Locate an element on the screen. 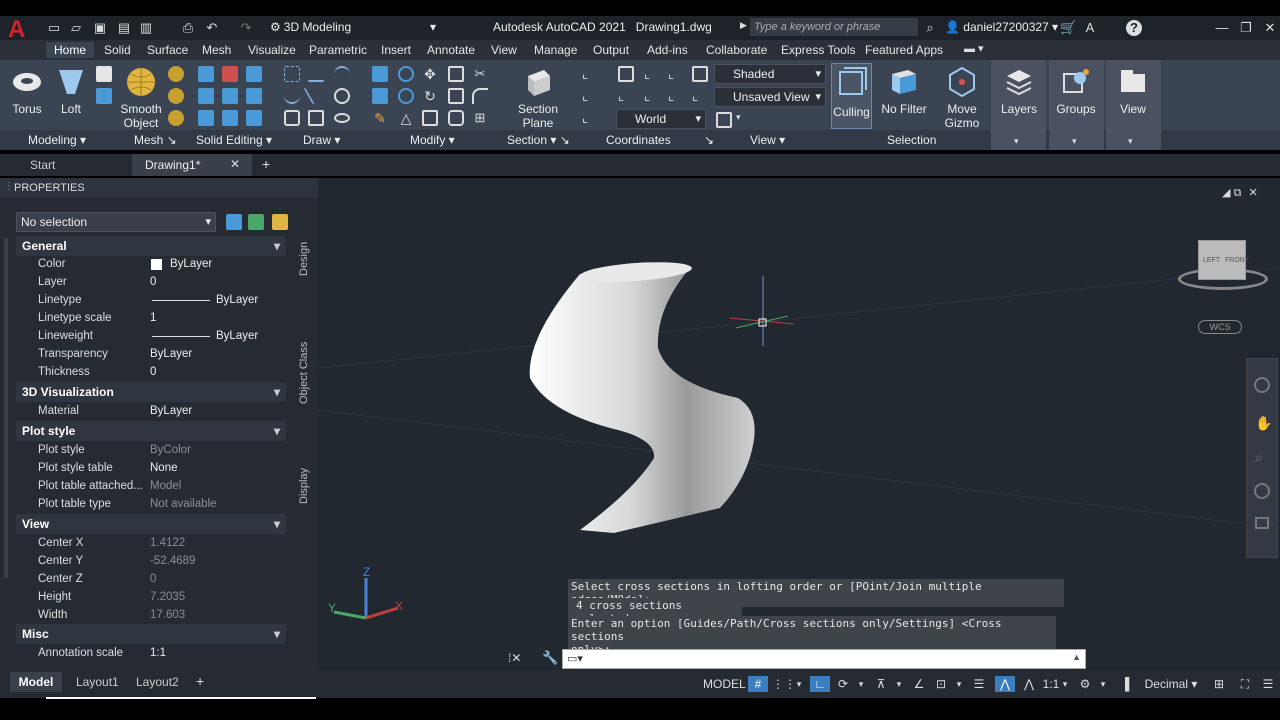 The width and height of the screenshot is (1280, 720). help-icon: ? is located at coordinates (1134, 28).